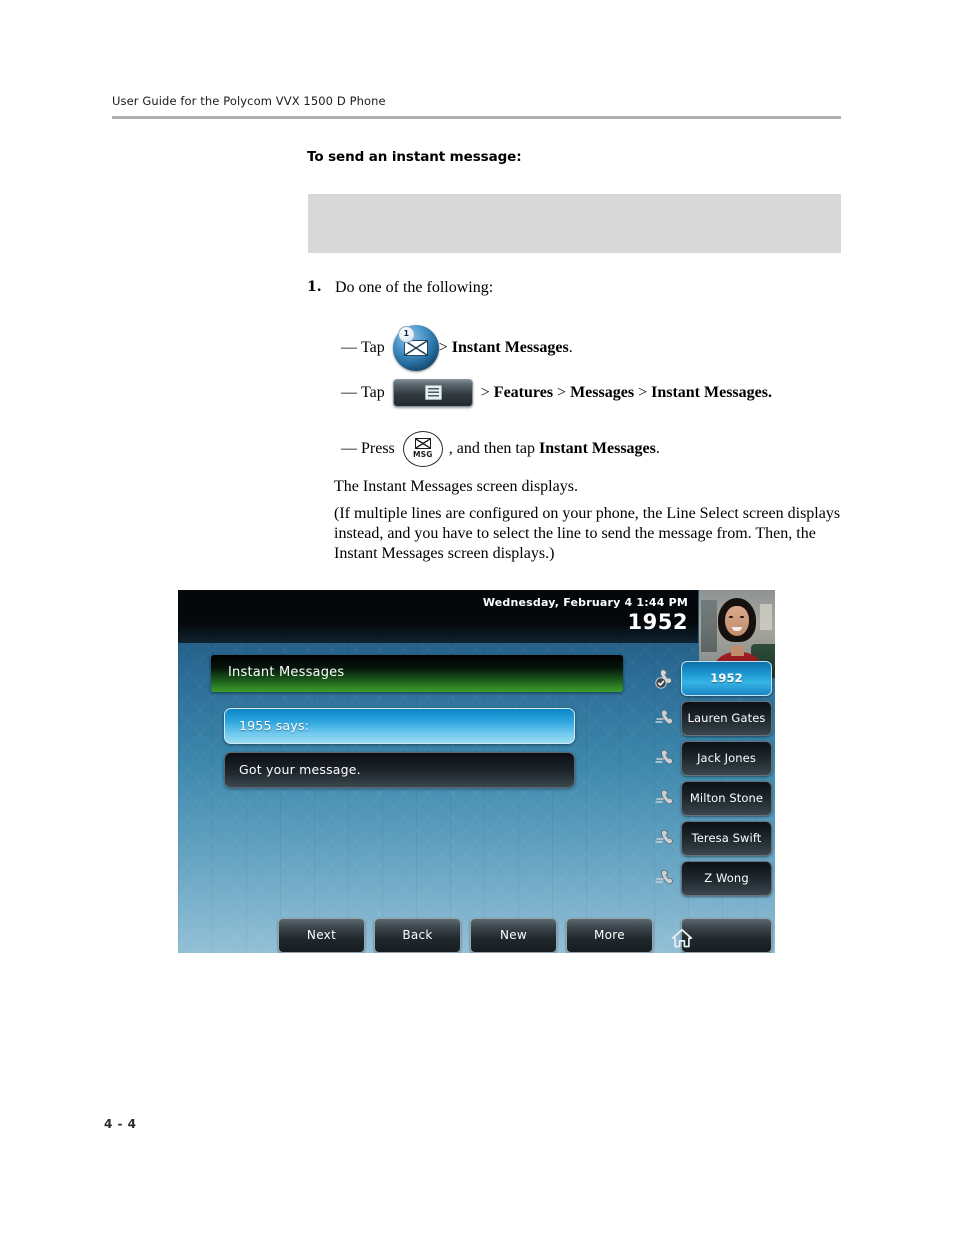  Describe the element at coordinates (721, 935) in the screenshot. I see `softkey-home` at that location.